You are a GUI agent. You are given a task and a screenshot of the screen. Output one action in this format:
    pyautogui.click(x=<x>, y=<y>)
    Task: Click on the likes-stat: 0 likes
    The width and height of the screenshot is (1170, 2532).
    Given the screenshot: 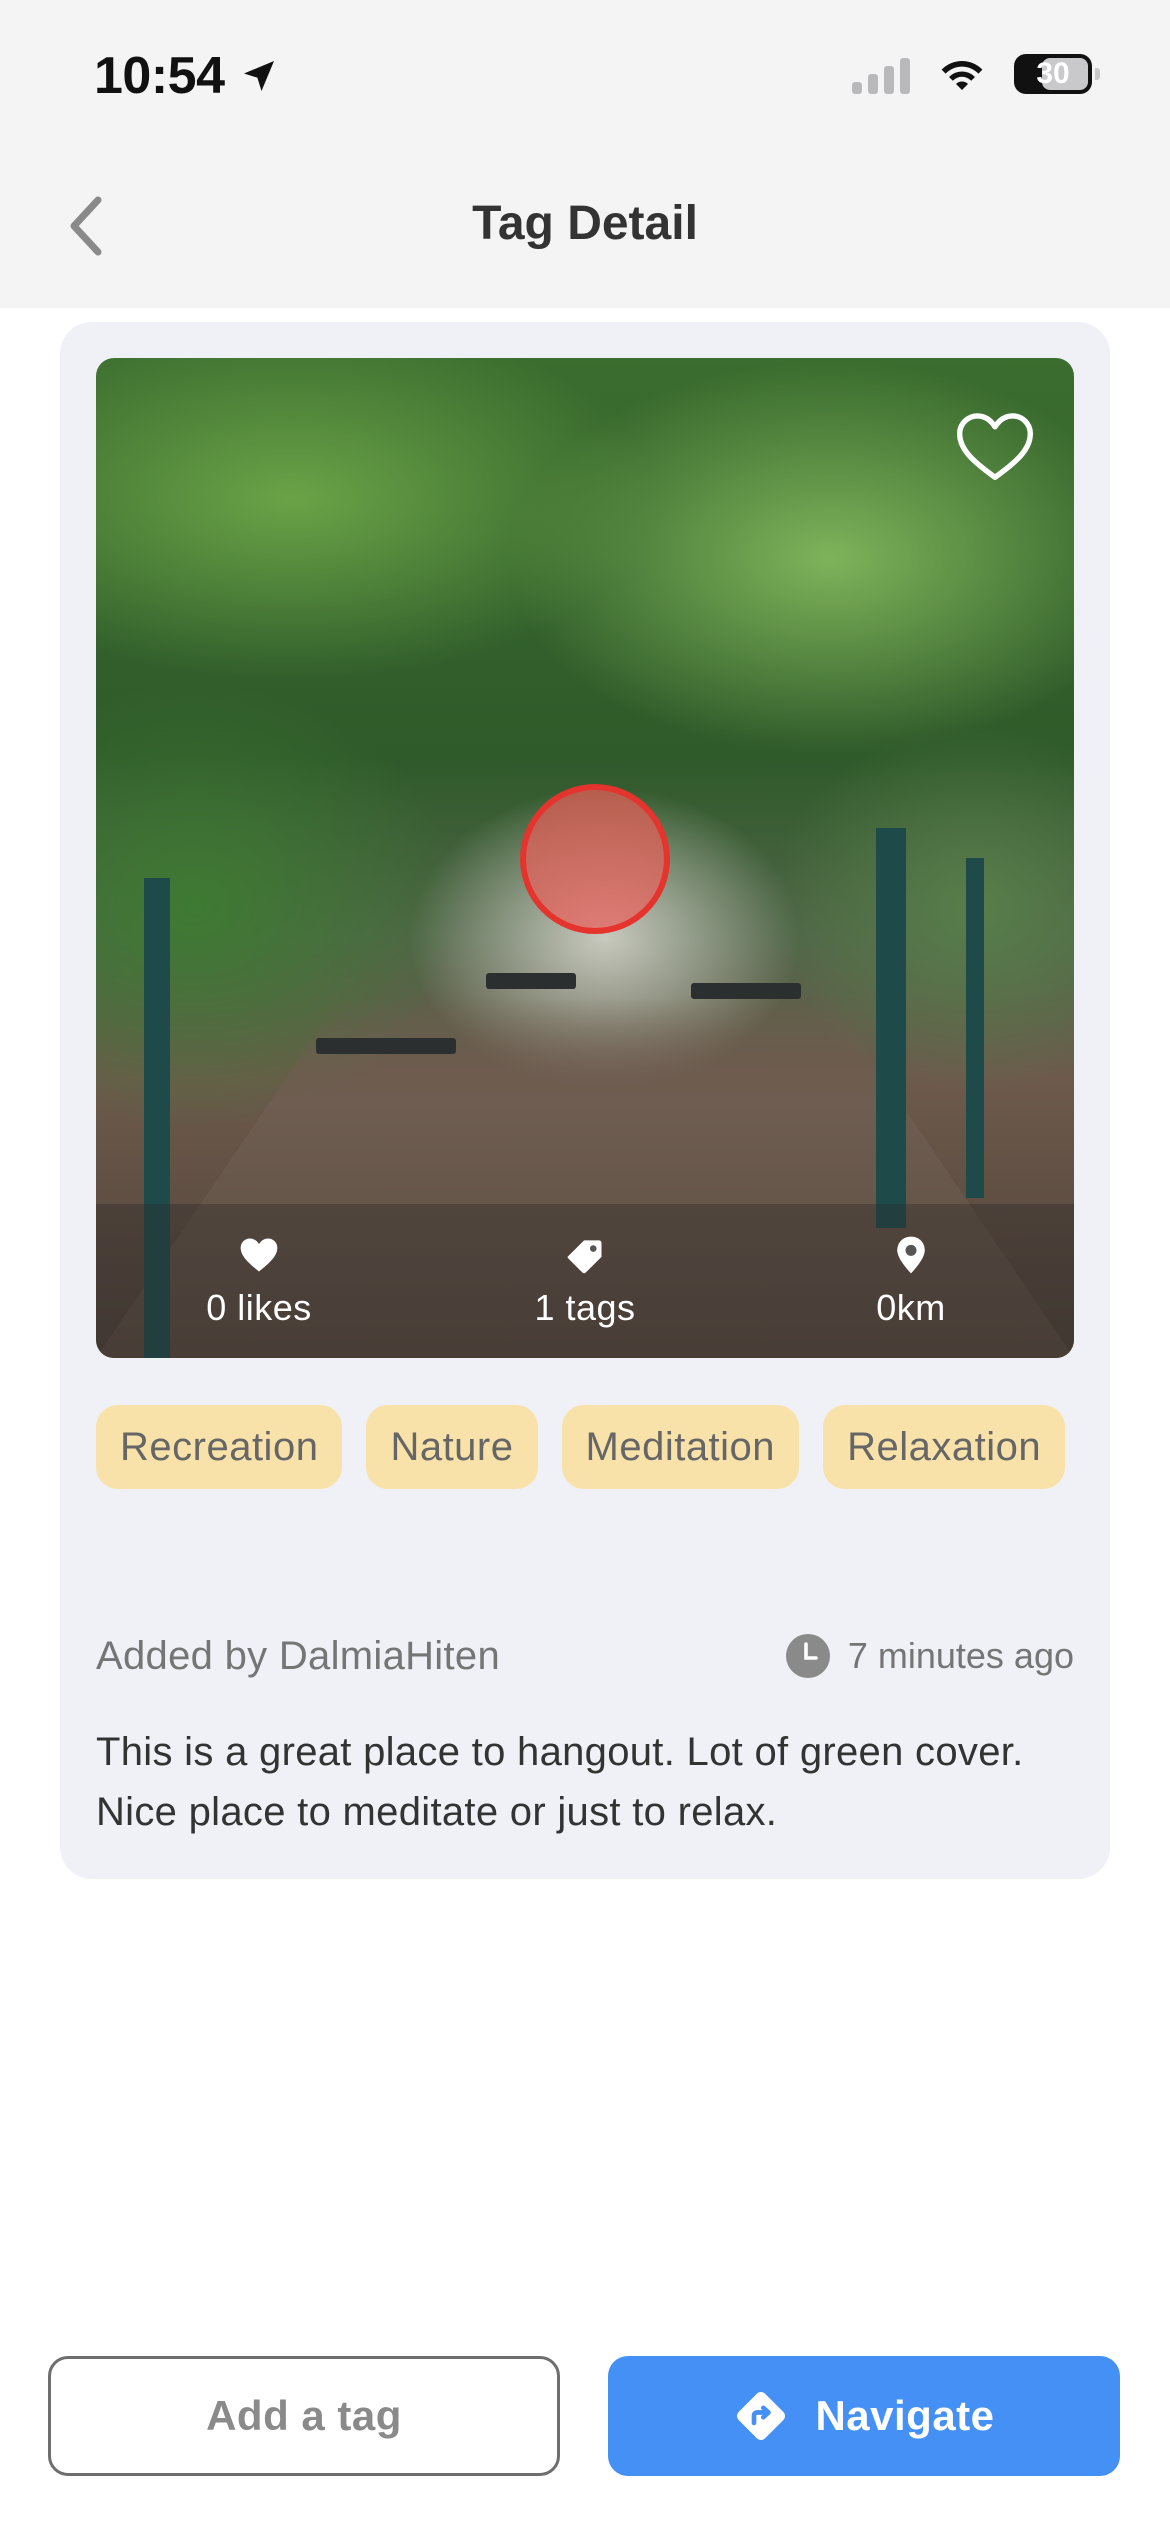 What is the action you would take?
    pyautogui.click(x=259, y=1281)
    